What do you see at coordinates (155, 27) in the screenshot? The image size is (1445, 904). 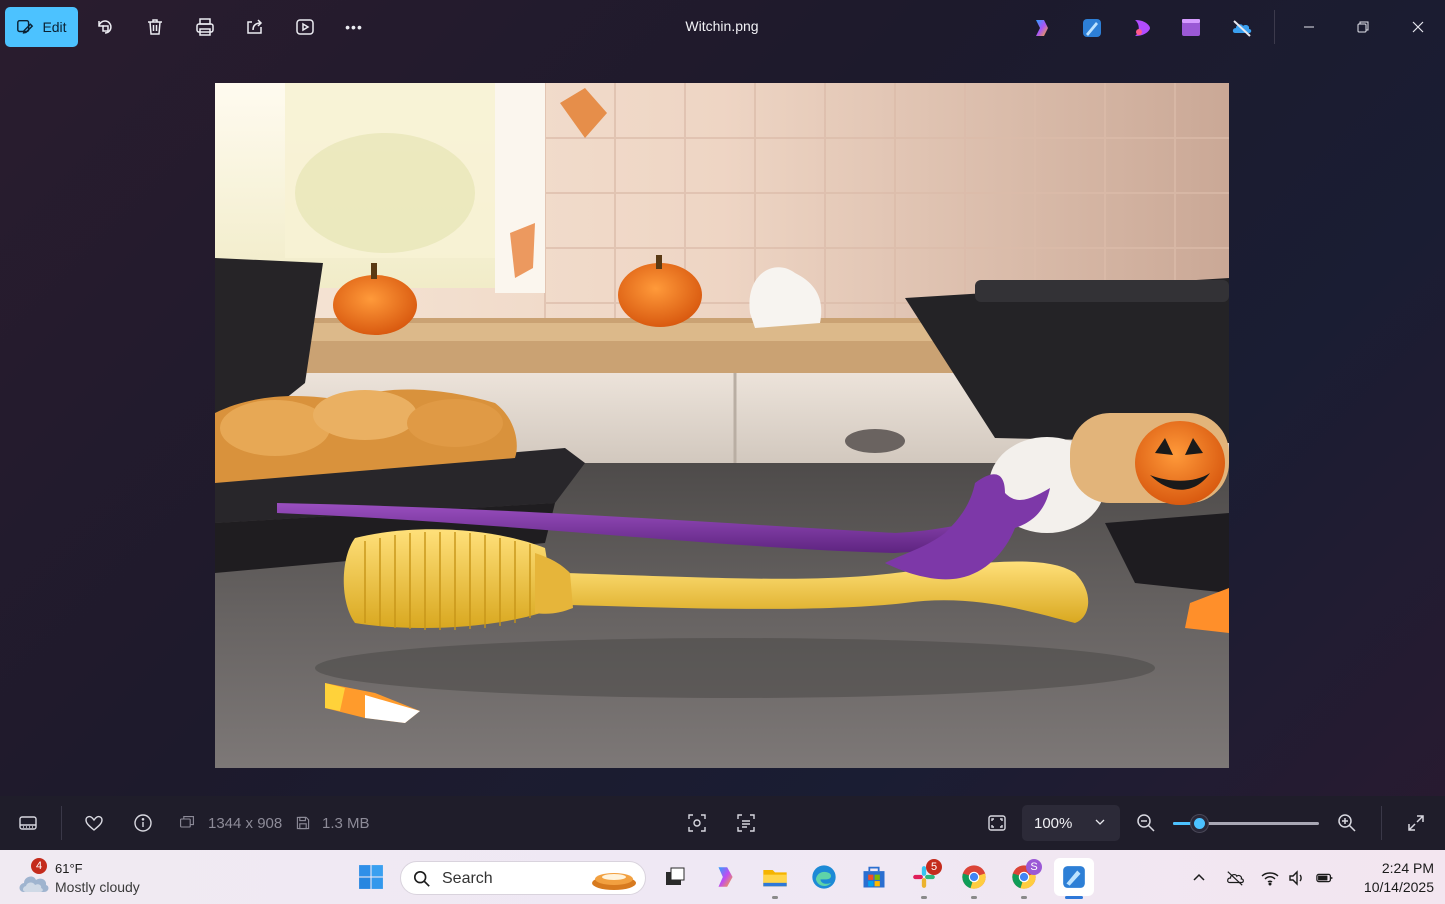 I see `delete-icon` at bounding box center [155, 27].